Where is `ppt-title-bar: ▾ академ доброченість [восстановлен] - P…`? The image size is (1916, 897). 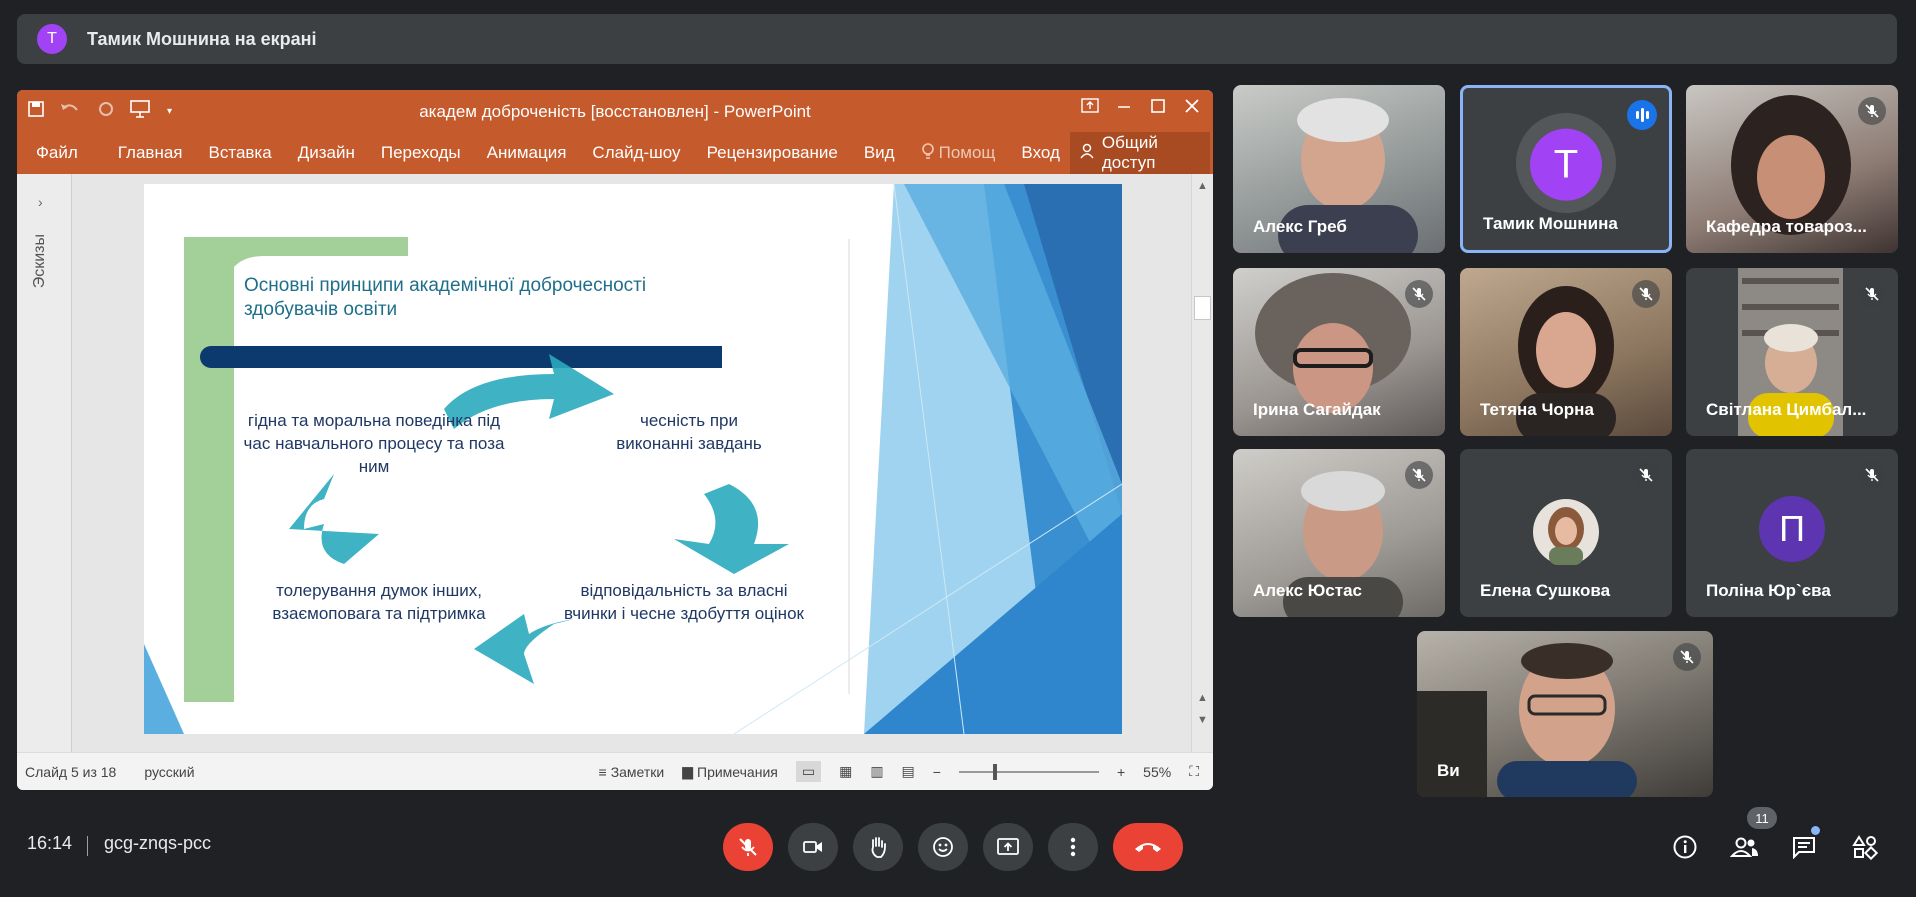 ppt-title-bar: ▾ академ доброченість [восстановлен] - P… is located at coordinates (615, 111).